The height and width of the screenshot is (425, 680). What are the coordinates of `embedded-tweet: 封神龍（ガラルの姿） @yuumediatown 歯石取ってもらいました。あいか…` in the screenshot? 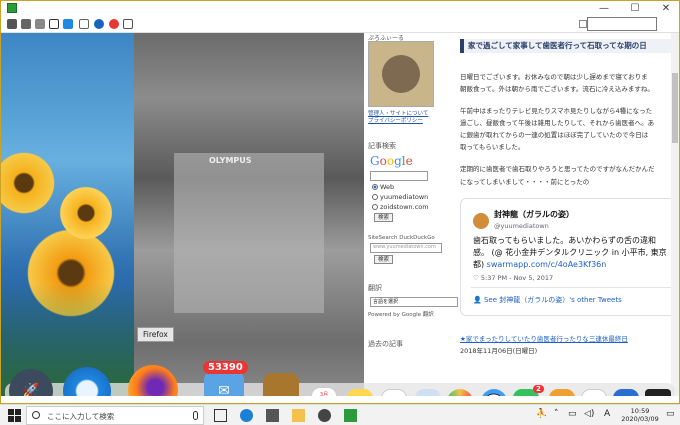 It's located at (569, 257).